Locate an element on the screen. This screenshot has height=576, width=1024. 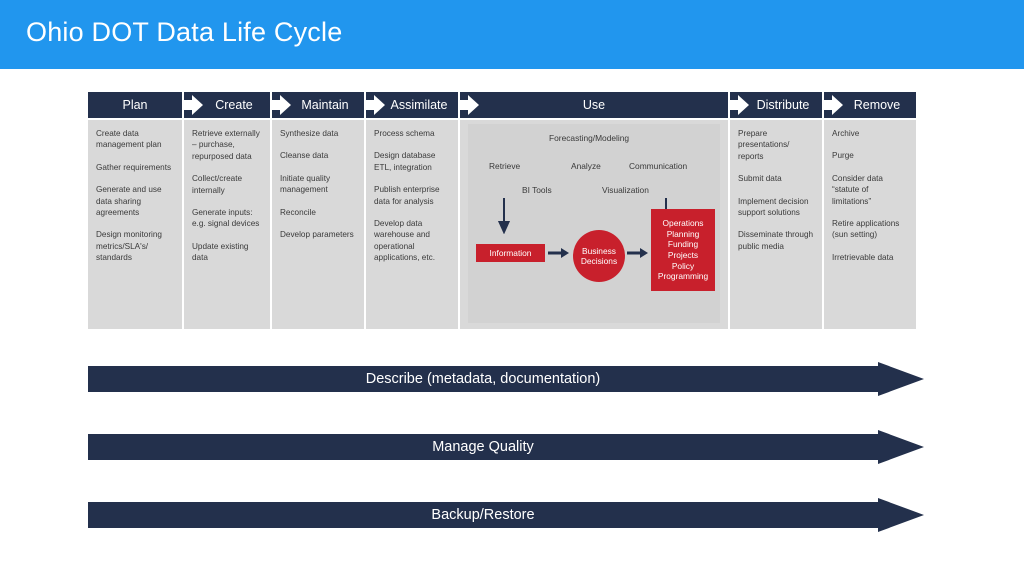
stage-label-assimilate: Assimilate is located at coordinates (419, 105).